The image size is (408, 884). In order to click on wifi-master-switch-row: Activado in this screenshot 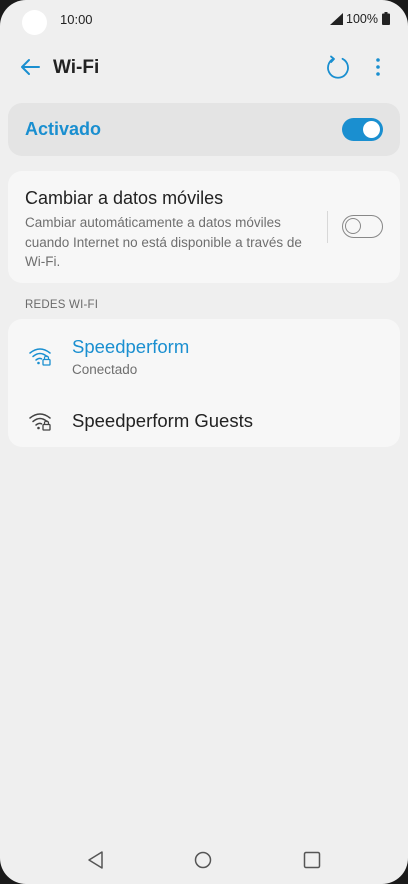, I will do `click(204, 129)`.